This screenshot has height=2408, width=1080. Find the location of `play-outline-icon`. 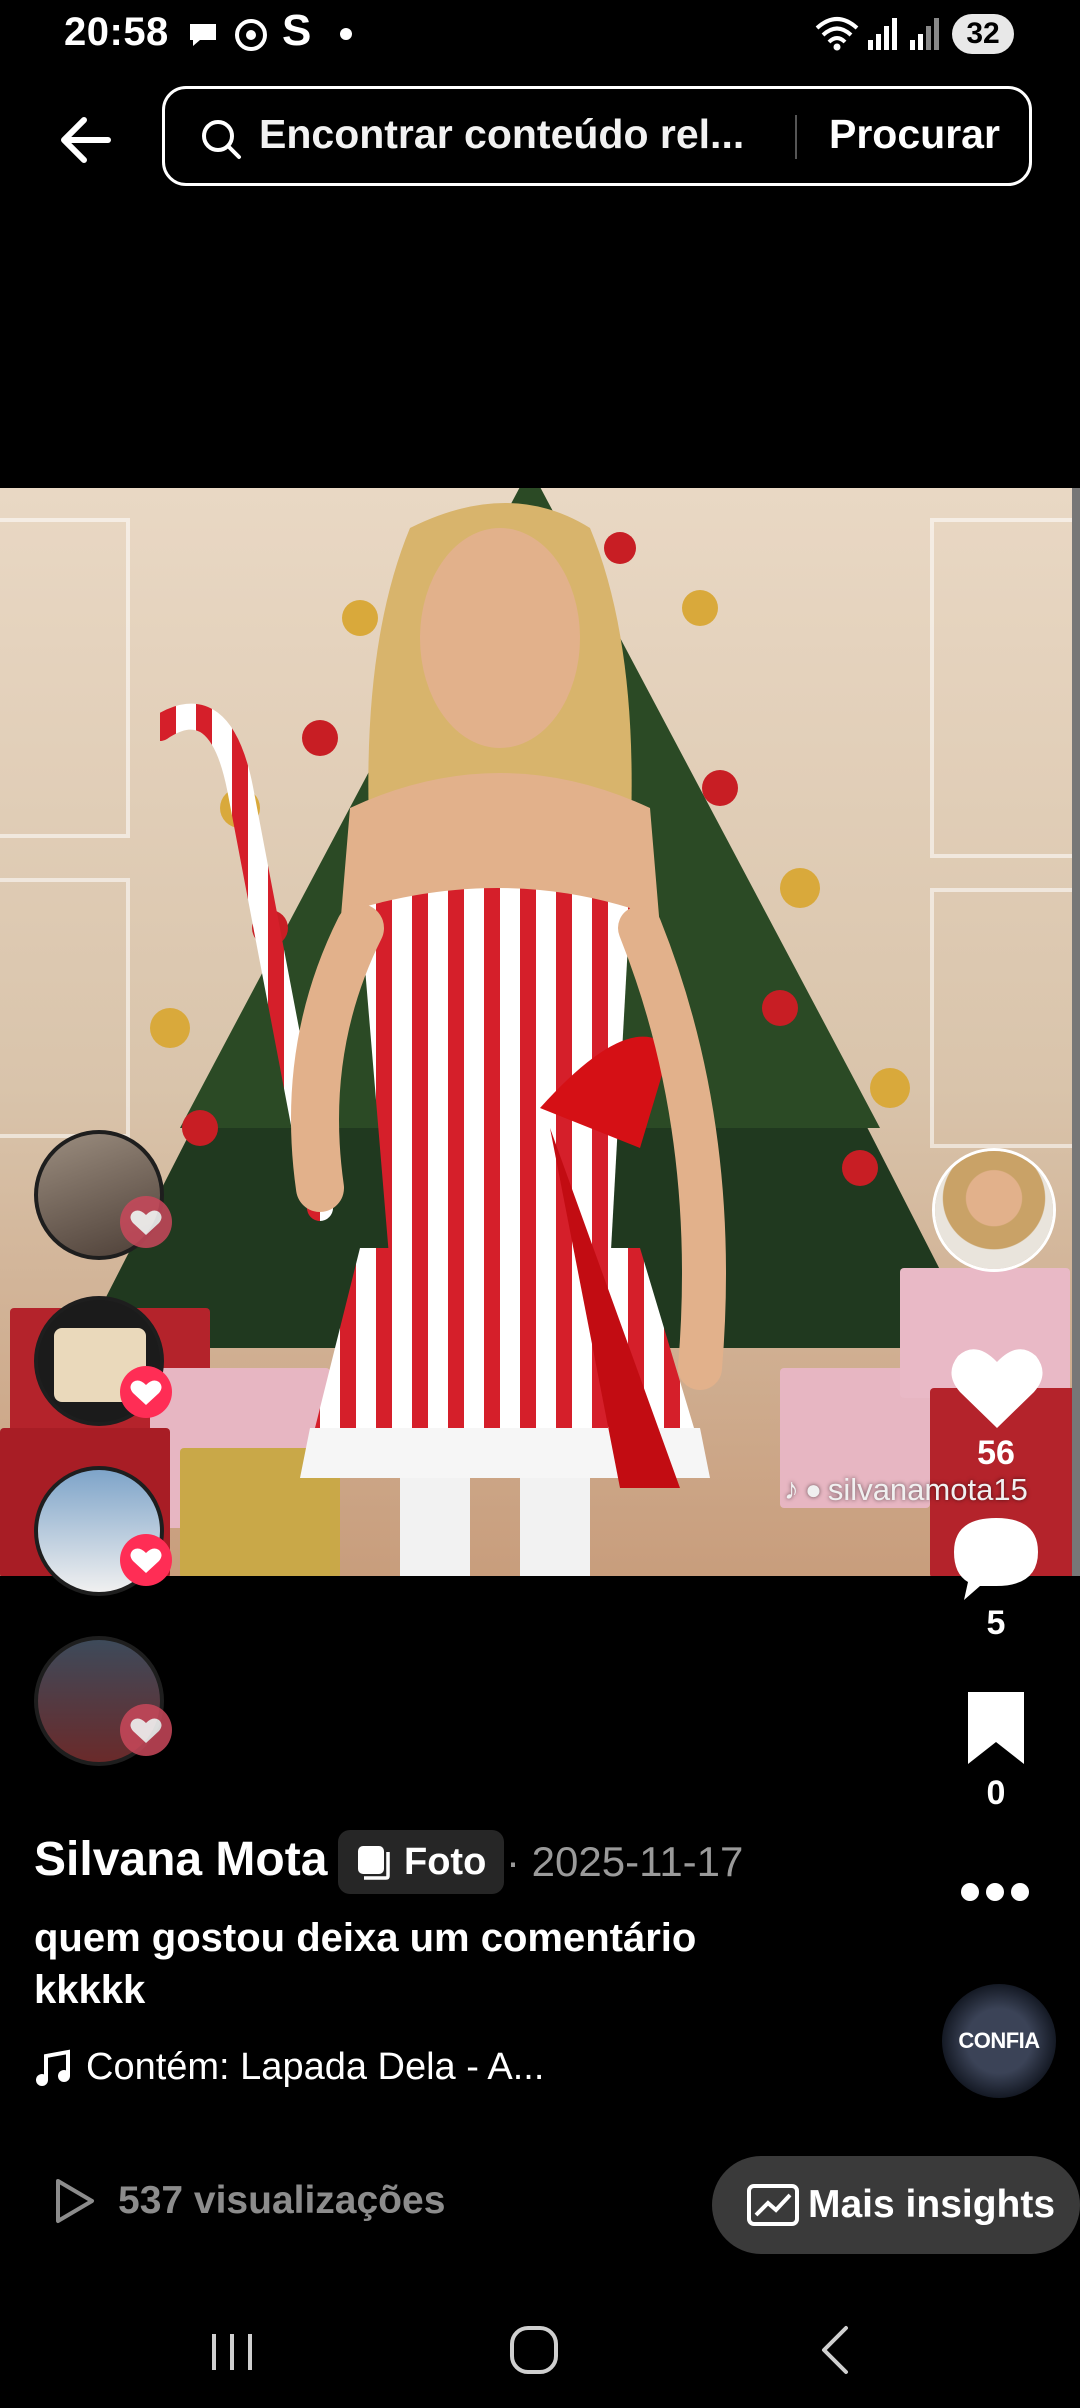

play-outline-icon is located at coordinates (75, 2201).